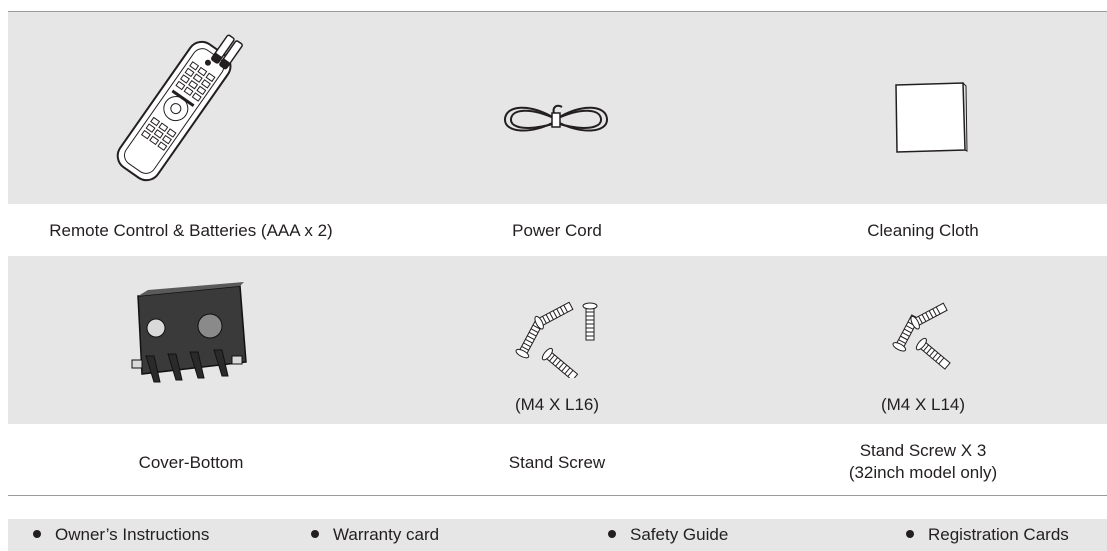  I want to click on cleaning-cloth-icon, so click(931, 117).